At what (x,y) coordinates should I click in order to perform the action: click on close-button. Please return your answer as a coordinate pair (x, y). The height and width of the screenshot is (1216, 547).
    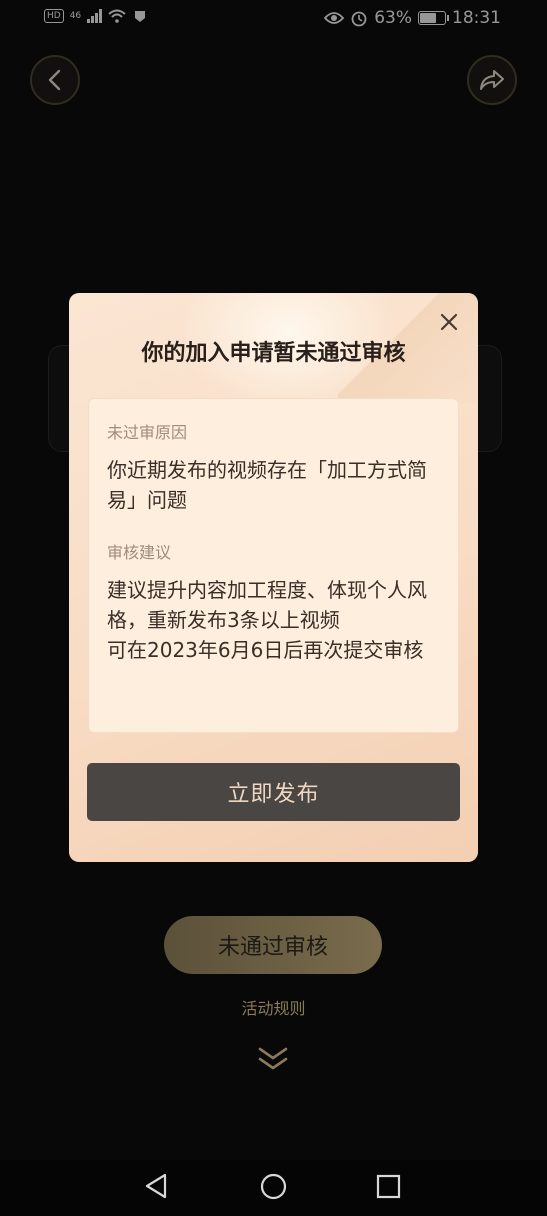
    Looking at the image, I should click on (449, 322).